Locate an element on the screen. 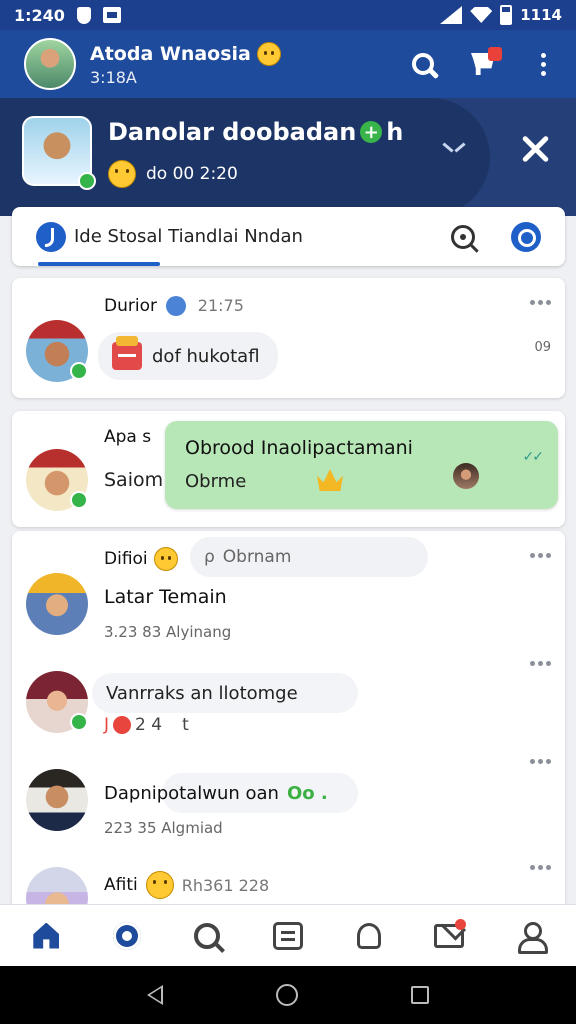 This screenshot has width=576, height=1024. banner-title: Danolar doobadan + h is located at coordinates (255, 132).